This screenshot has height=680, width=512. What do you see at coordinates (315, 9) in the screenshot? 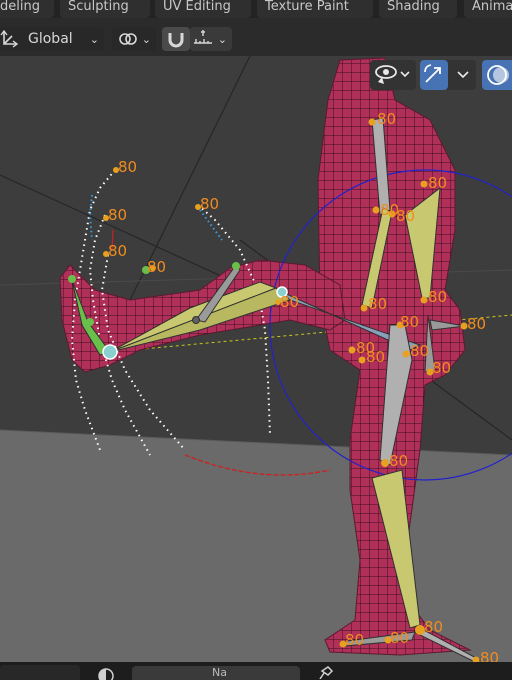
I see `tab-texture-paint: Texture Paint` at bounding box center [315, 9].